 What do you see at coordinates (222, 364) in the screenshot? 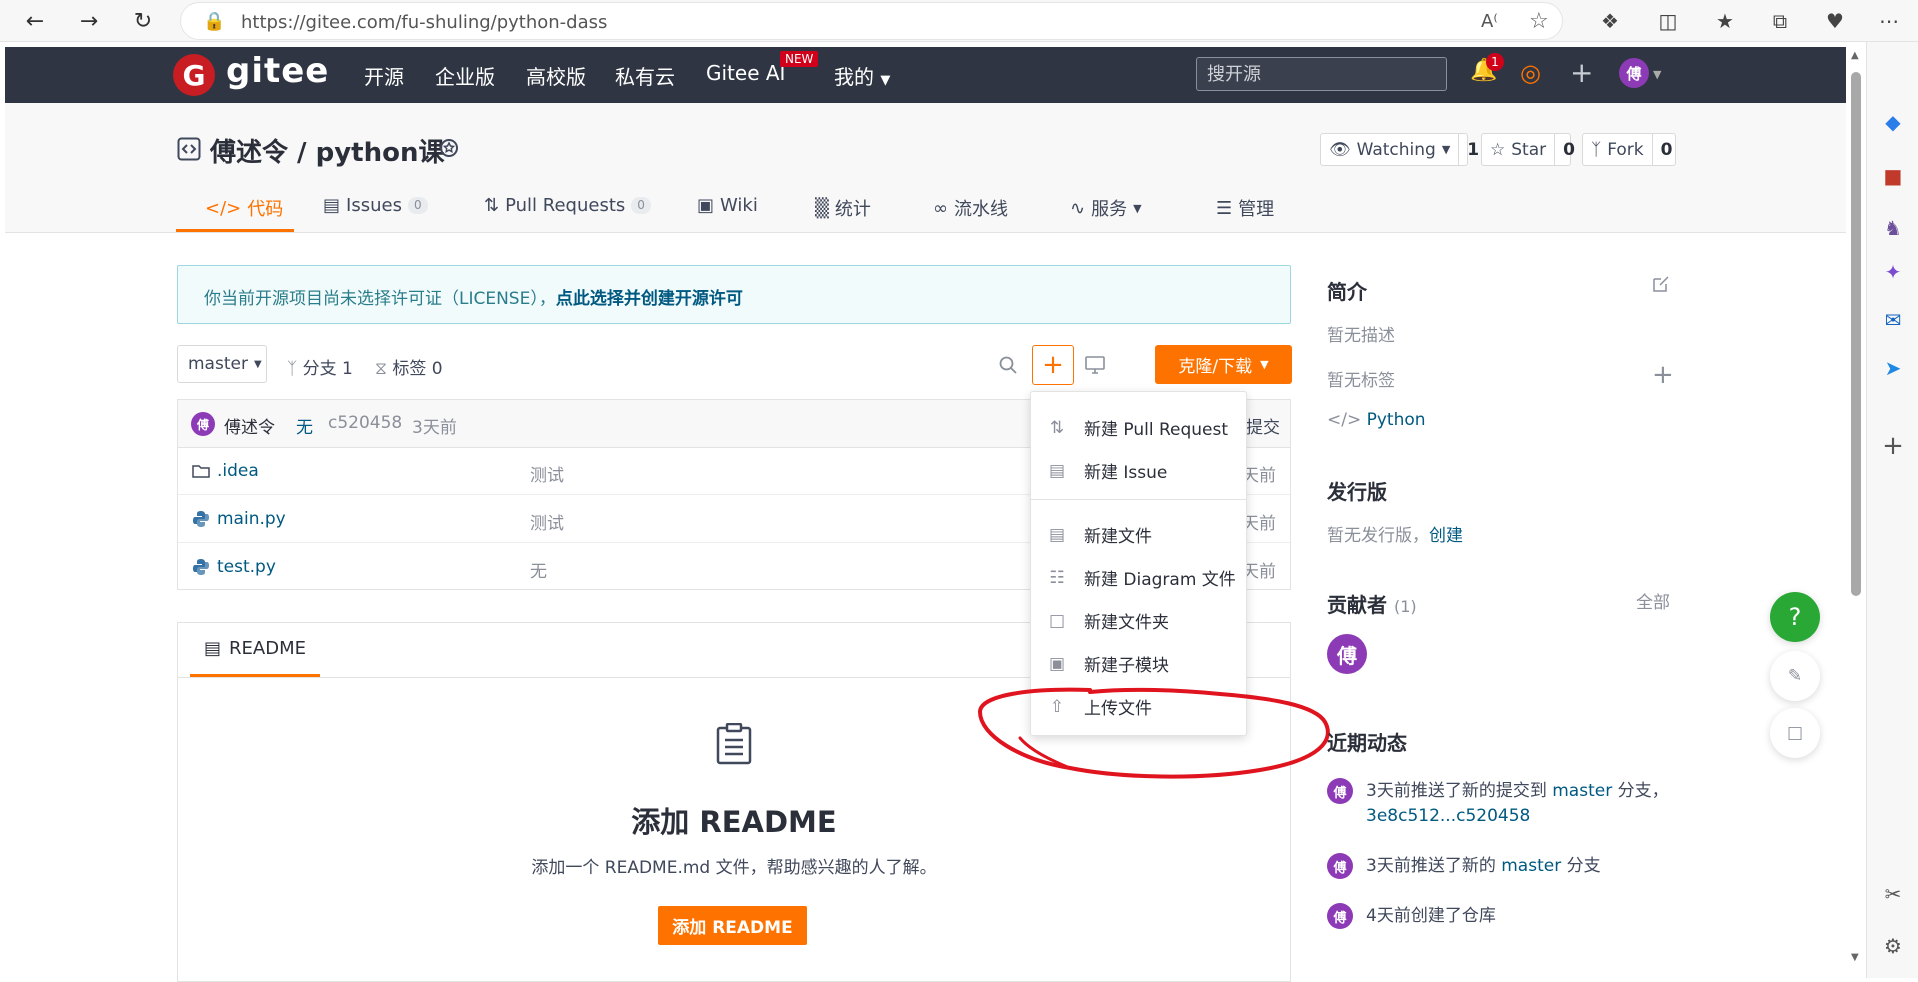
I see `branch-select: master ▼` at bounding box center [222, 364].